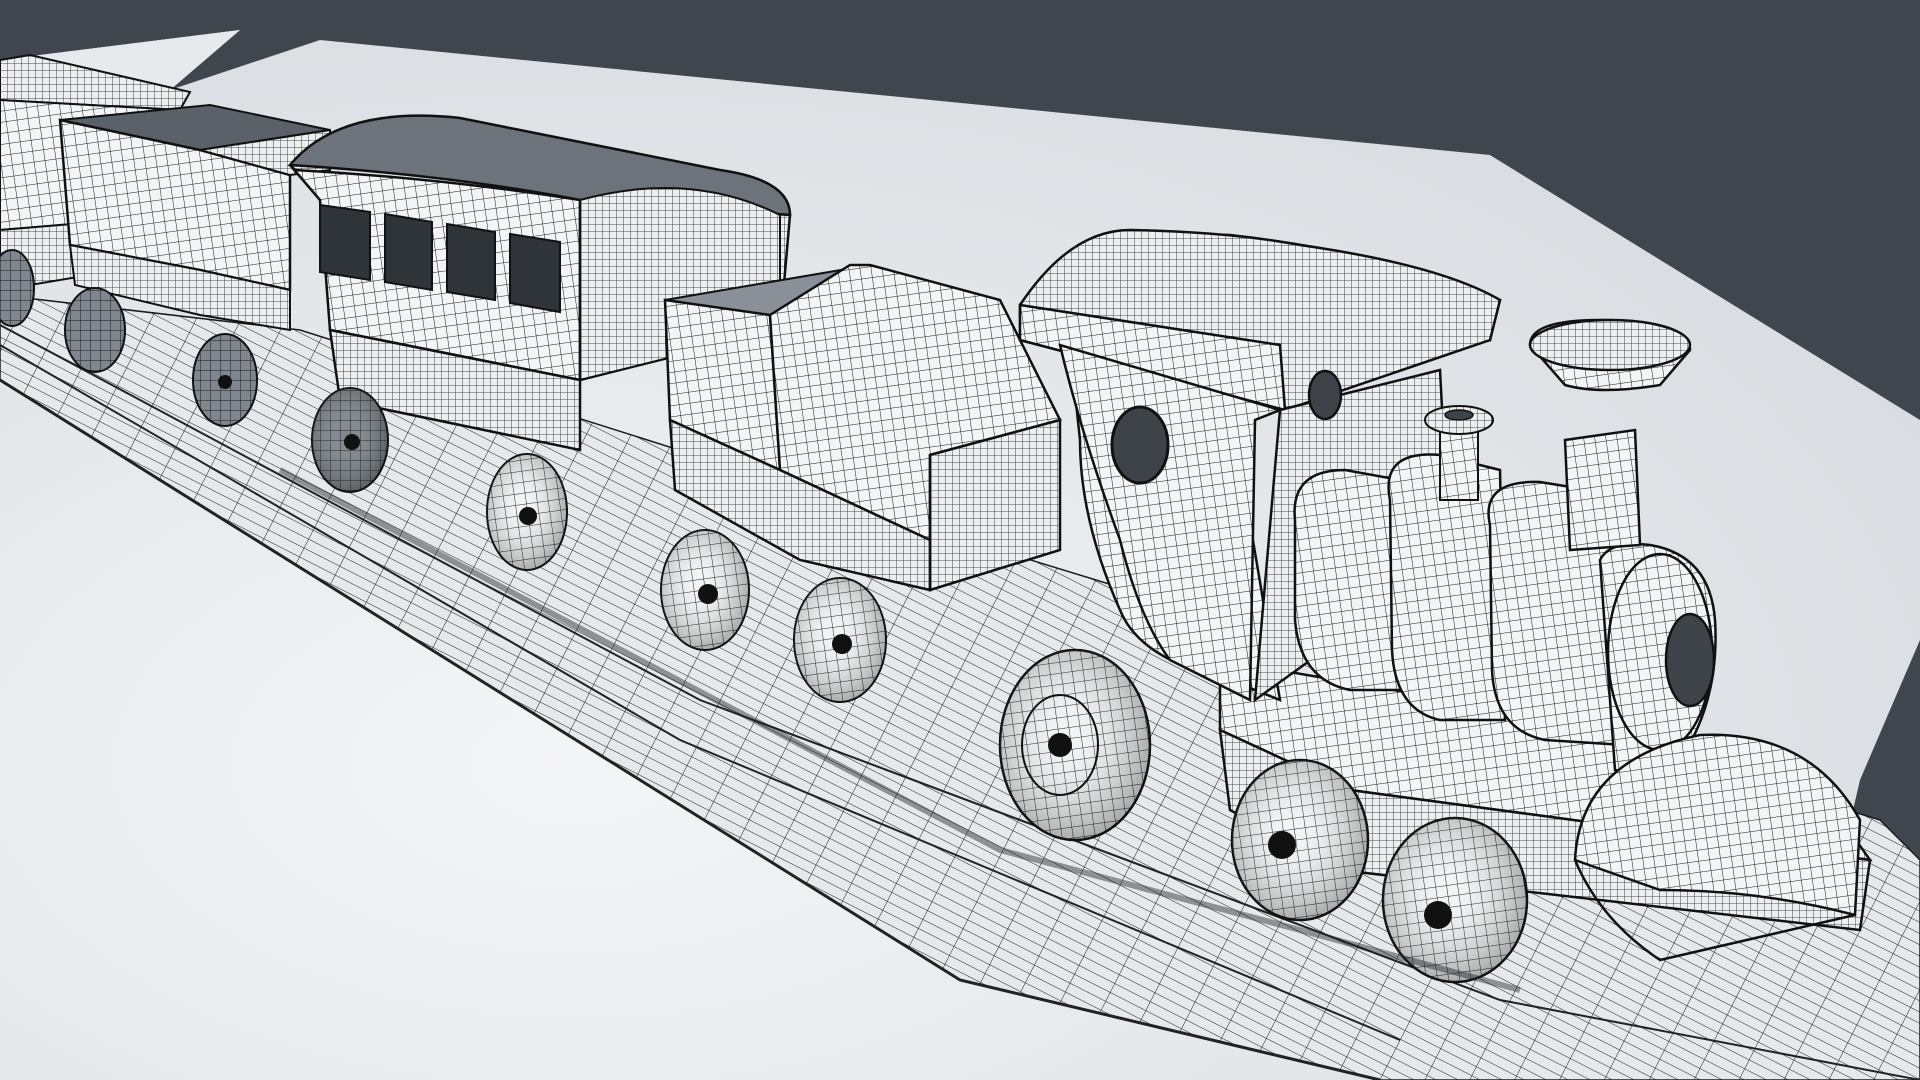 The image size is (1920, 1080). Describe the element at coordinates (1075, 745) in the screenshot. I see `loco-front-wheel-large` at that location.